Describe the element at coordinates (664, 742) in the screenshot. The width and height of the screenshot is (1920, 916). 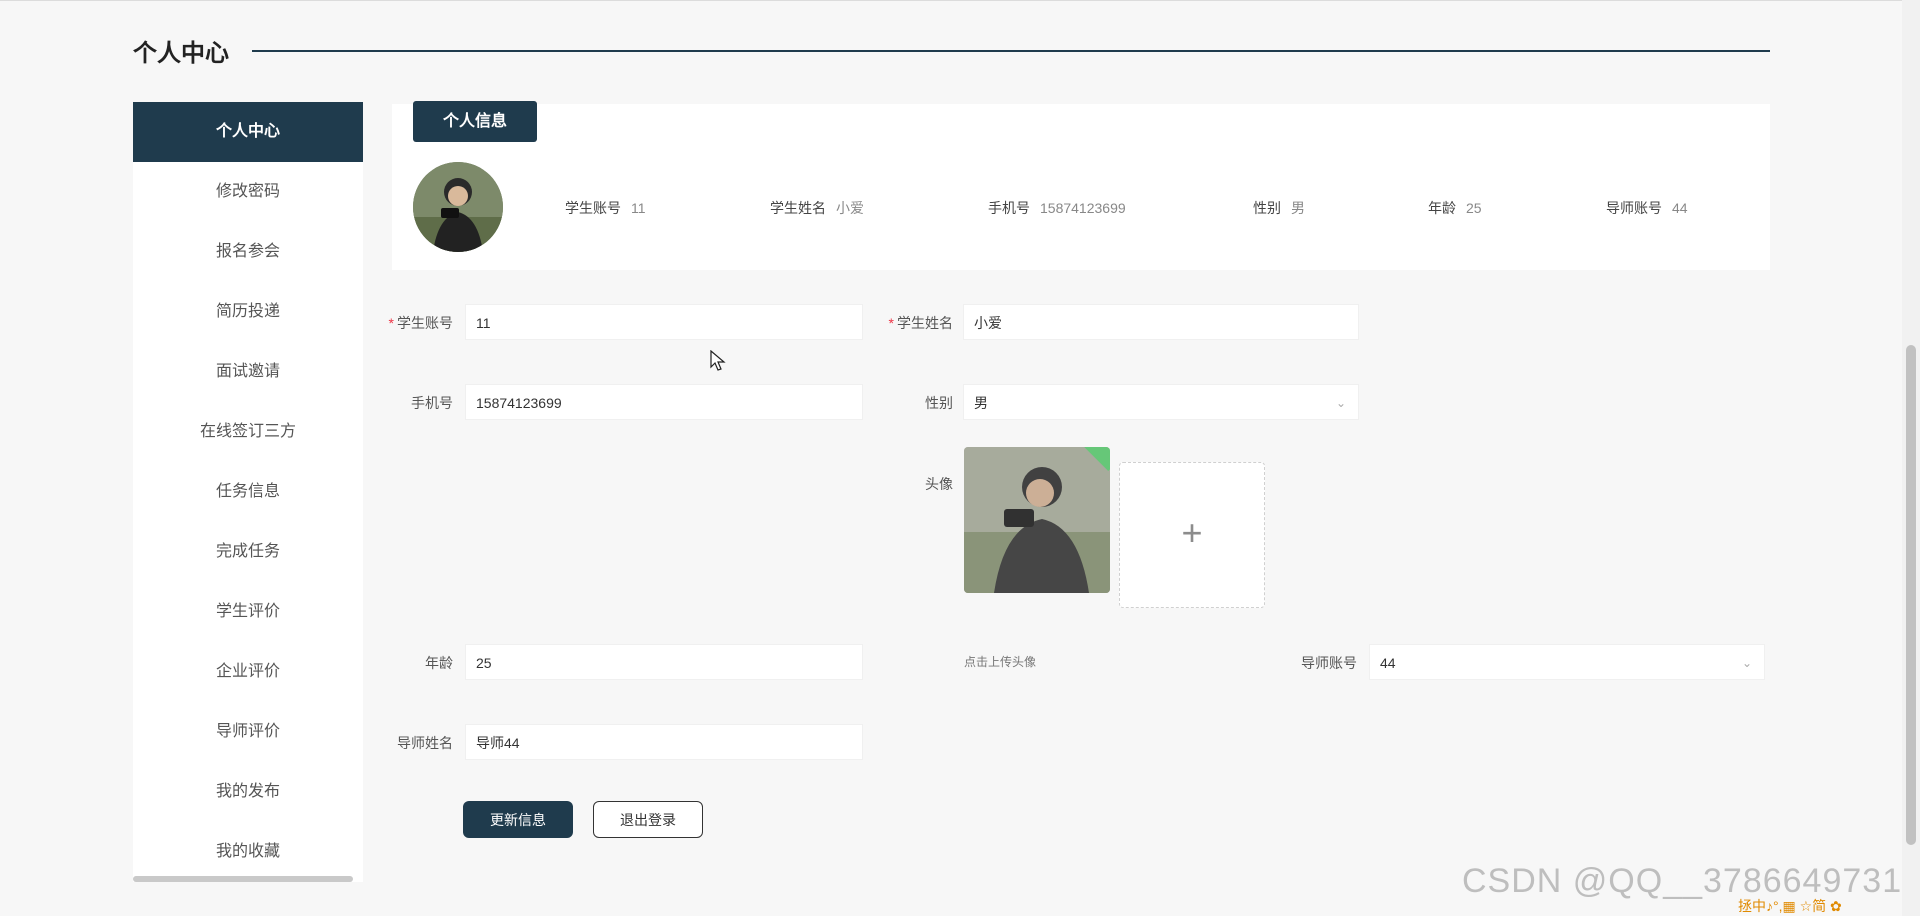
I see `mentor-name-input: 导师44` at that location.